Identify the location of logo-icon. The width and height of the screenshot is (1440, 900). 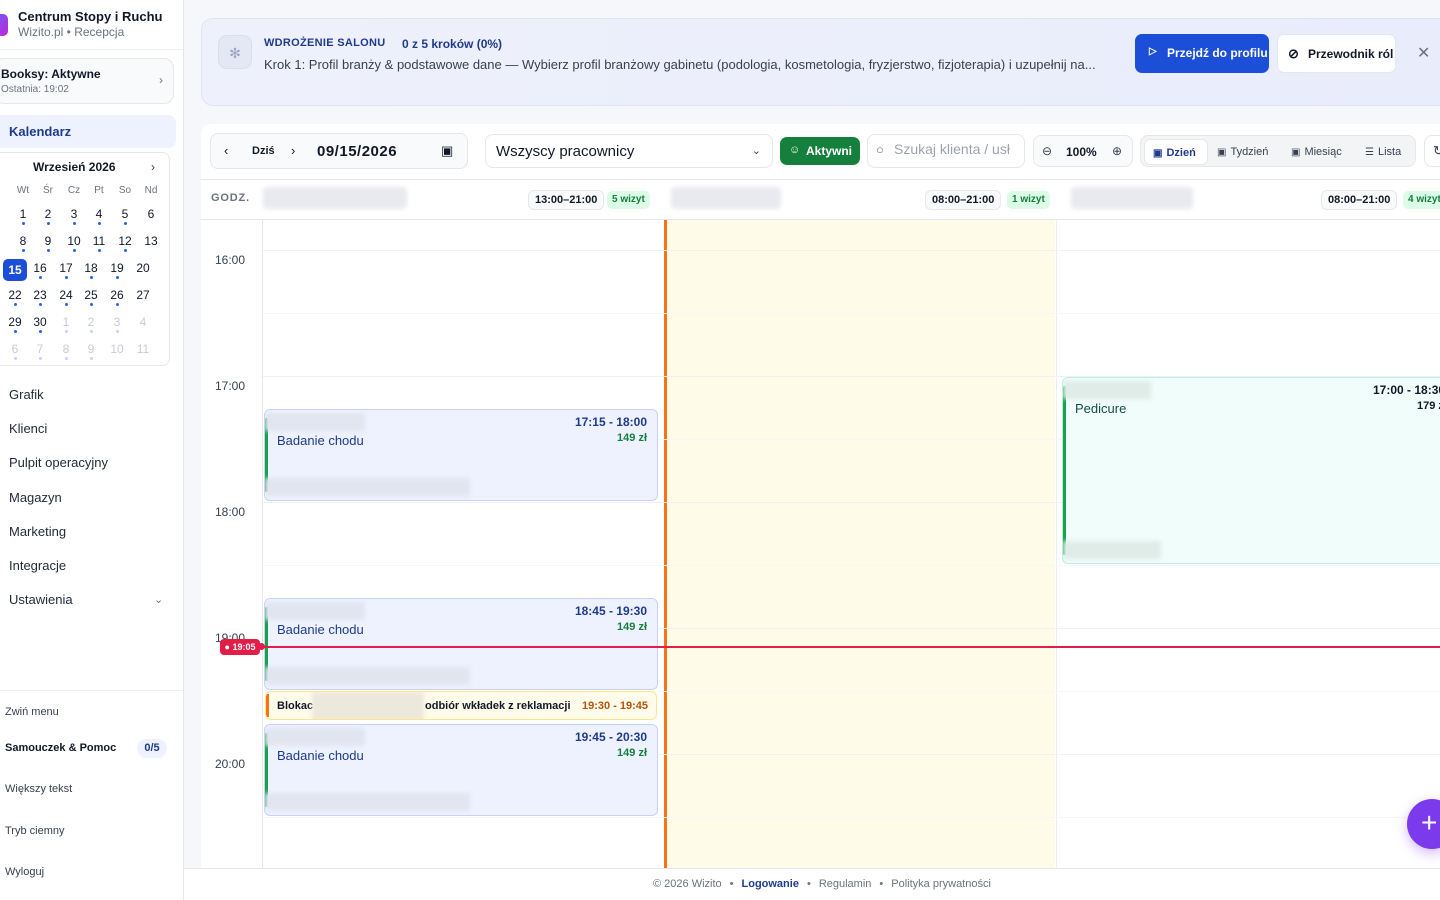
(4, 25).